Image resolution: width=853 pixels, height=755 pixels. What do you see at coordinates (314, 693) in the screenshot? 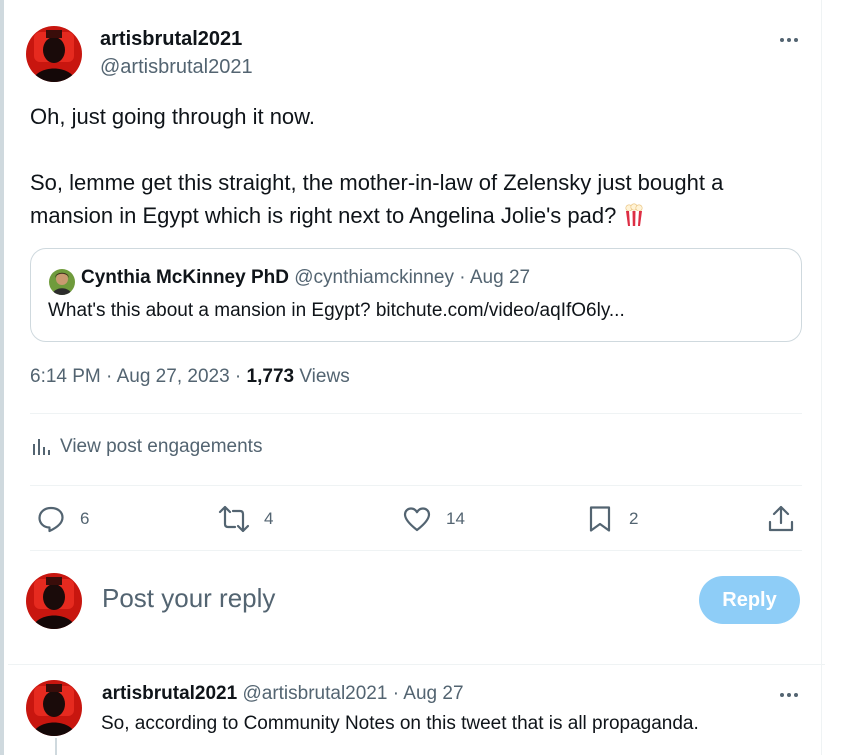
I see `reply-author-handle: @artisbrutal2021` at bounding box center [314, 693].